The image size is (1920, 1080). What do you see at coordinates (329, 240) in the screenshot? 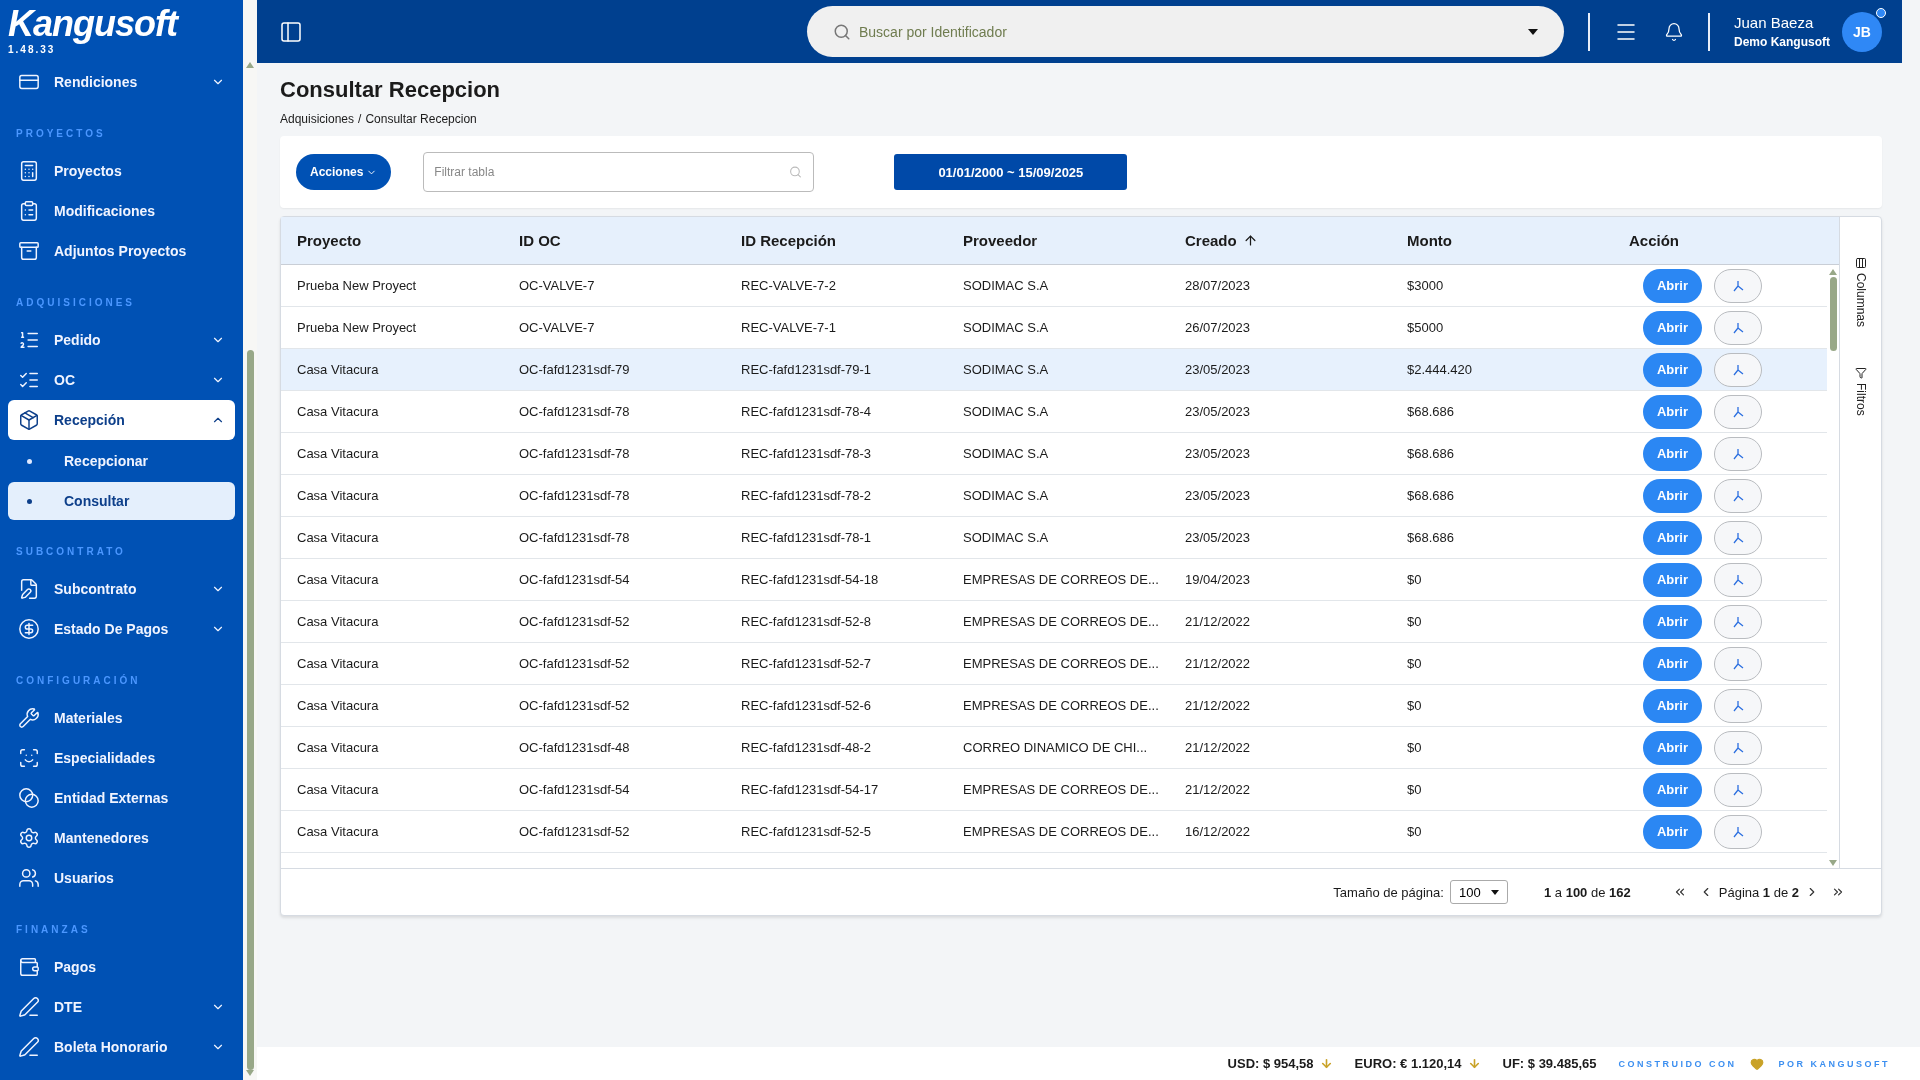
I see `column-header: Proyecto` at bounding box center [329, 240].